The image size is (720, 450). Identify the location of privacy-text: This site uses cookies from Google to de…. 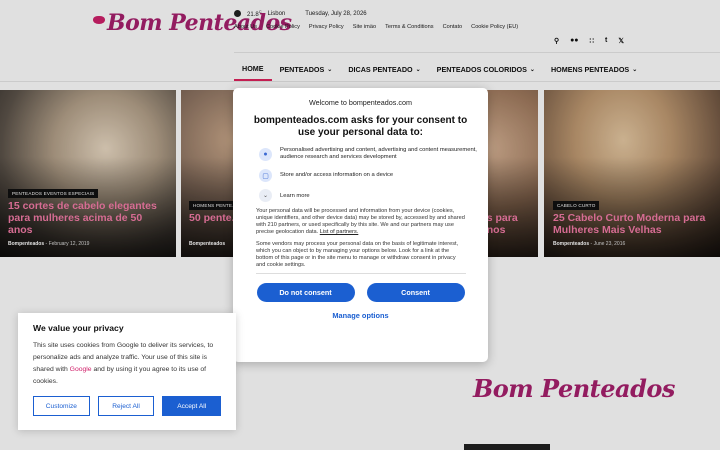
(123, 363).